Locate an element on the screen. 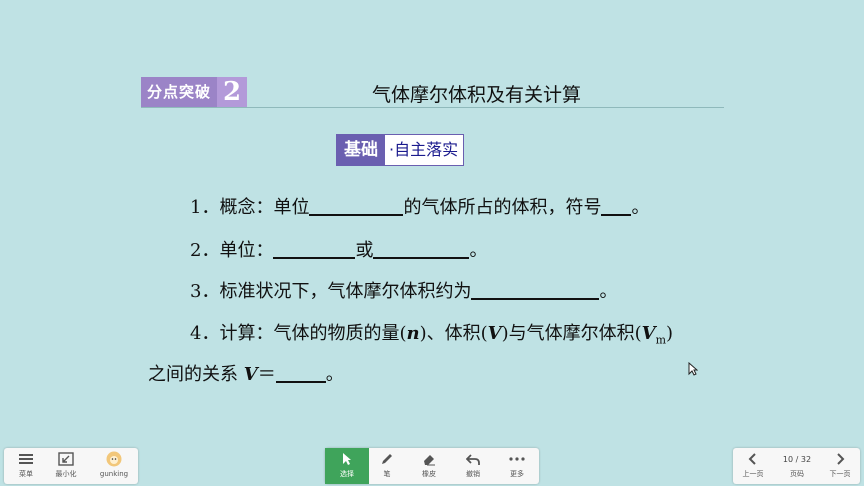  minimize-button: 最小化 is located at coordinates (66, 466).